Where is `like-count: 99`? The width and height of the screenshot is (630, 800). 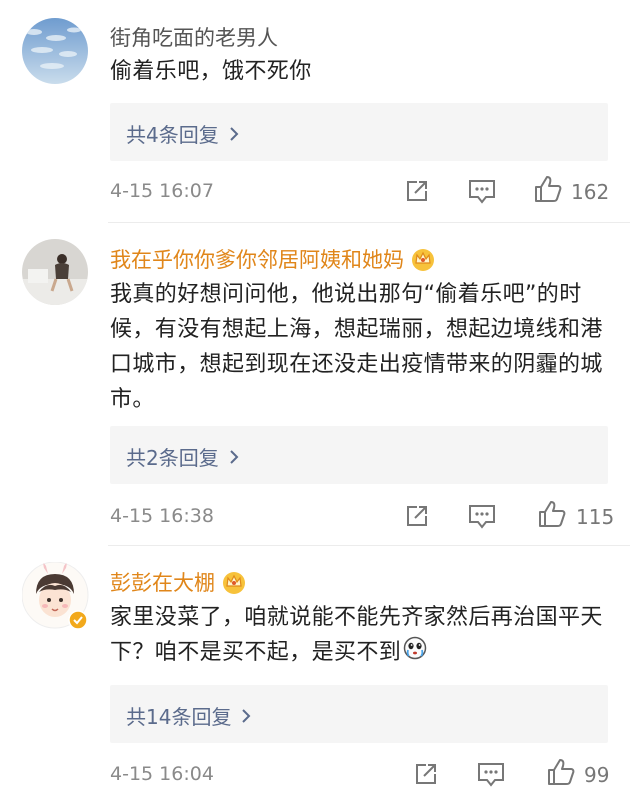
like-count: 99 is located at coordinates (597, 775).